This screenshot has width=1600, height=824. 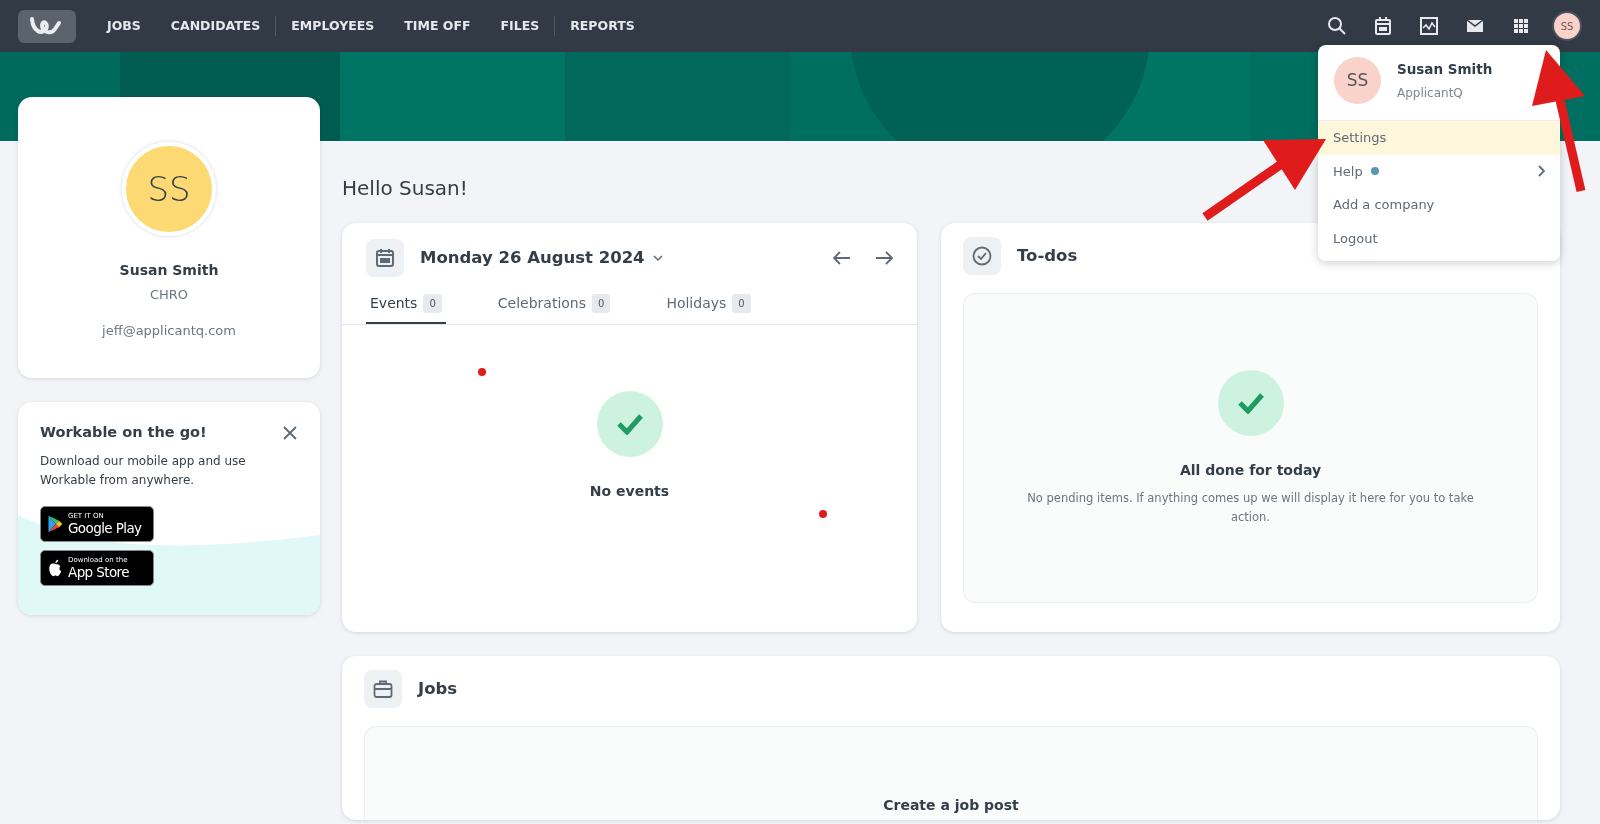 I want to click on arrow-left-icon, so click(x=842, y=258).